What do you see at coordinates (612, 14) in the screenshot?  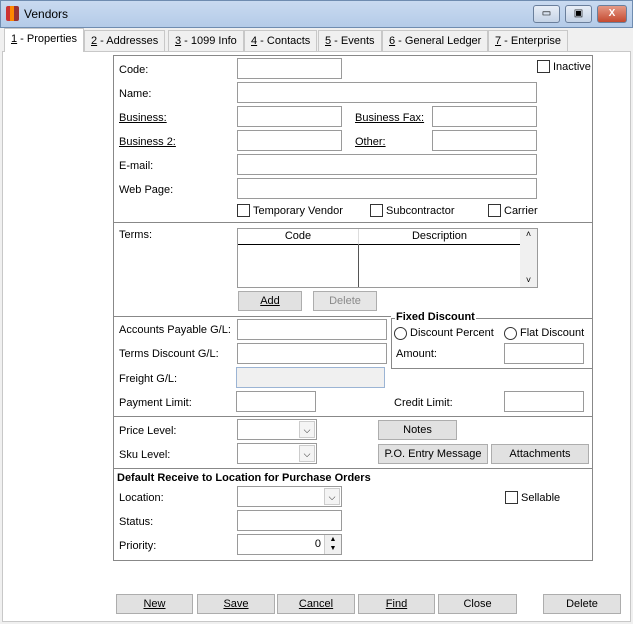 I see `close-window-button: X` at bounding box center [612, 14].